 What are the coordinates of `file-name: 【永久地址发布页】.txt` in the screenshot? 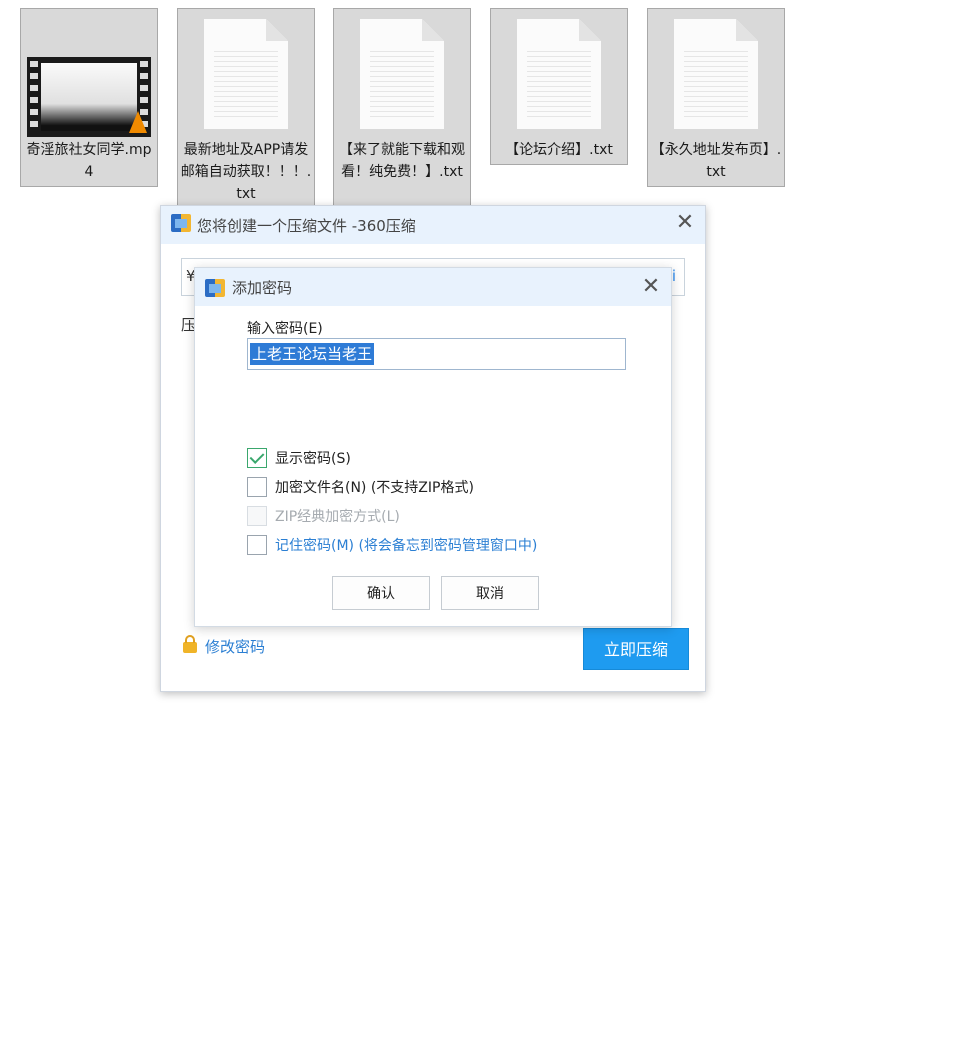 It's located at (716, 161).